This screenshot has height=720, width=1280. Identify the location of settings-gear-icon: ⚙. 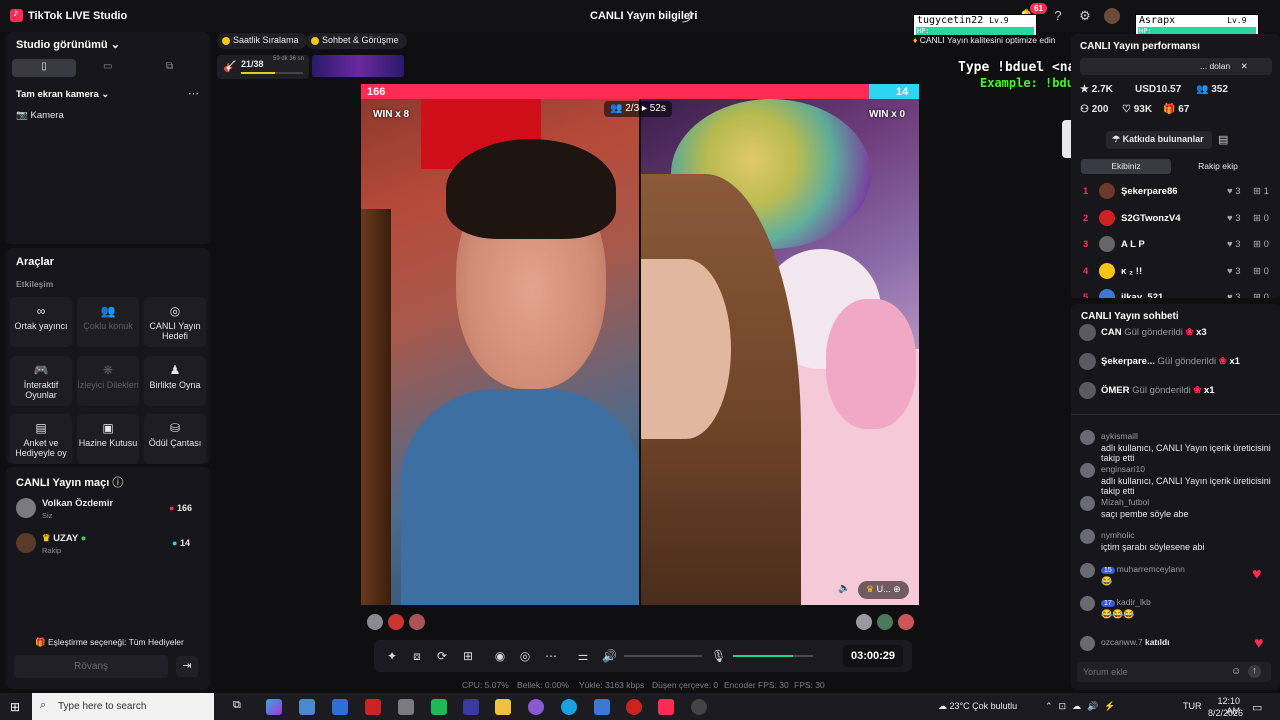
(1085, 16).